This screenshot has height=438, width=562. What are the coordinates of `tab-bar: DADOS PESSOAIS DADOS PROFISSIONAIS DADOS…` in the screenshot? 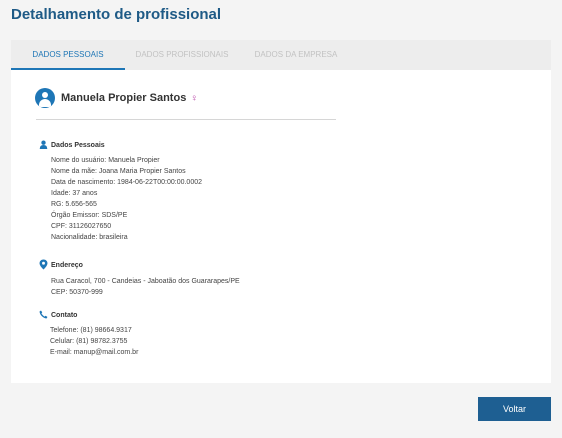 It's located at (281, 55).